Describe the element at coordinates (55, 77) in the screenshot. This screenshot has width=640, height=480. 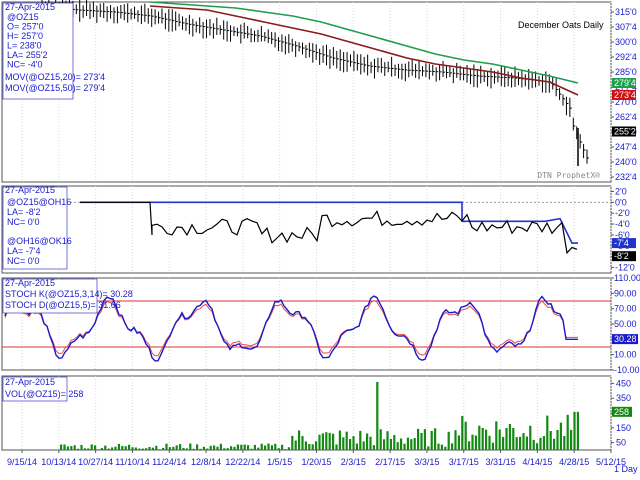
I see `ma20-legend: MOV(@OZ15,20)= 273'4` at that location.